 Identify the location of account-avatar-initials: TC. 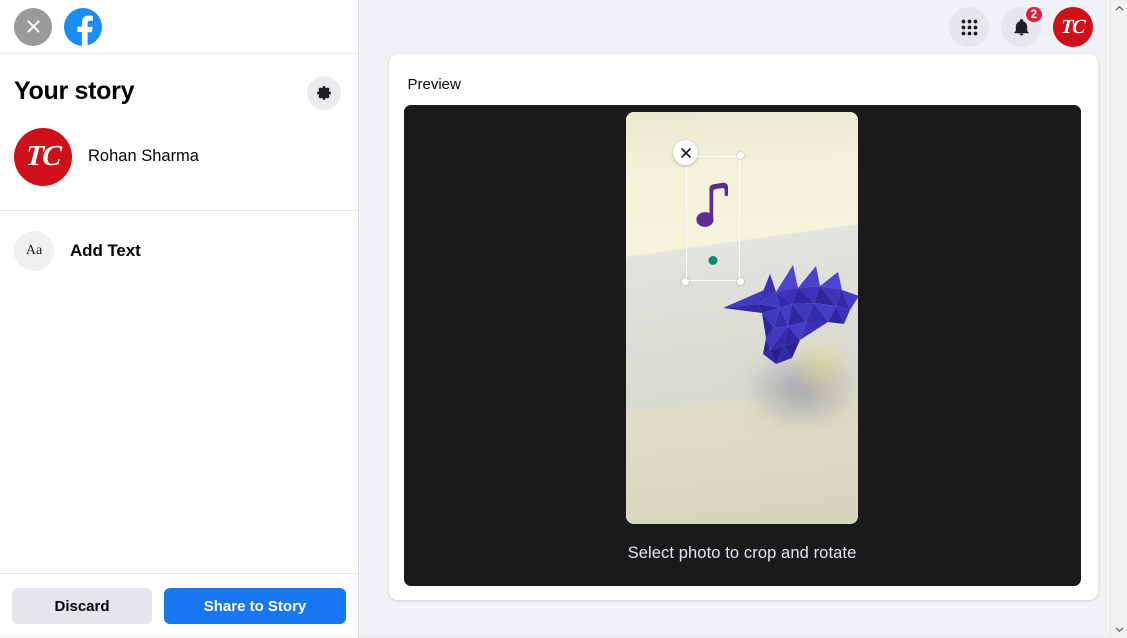
(1073, 27).